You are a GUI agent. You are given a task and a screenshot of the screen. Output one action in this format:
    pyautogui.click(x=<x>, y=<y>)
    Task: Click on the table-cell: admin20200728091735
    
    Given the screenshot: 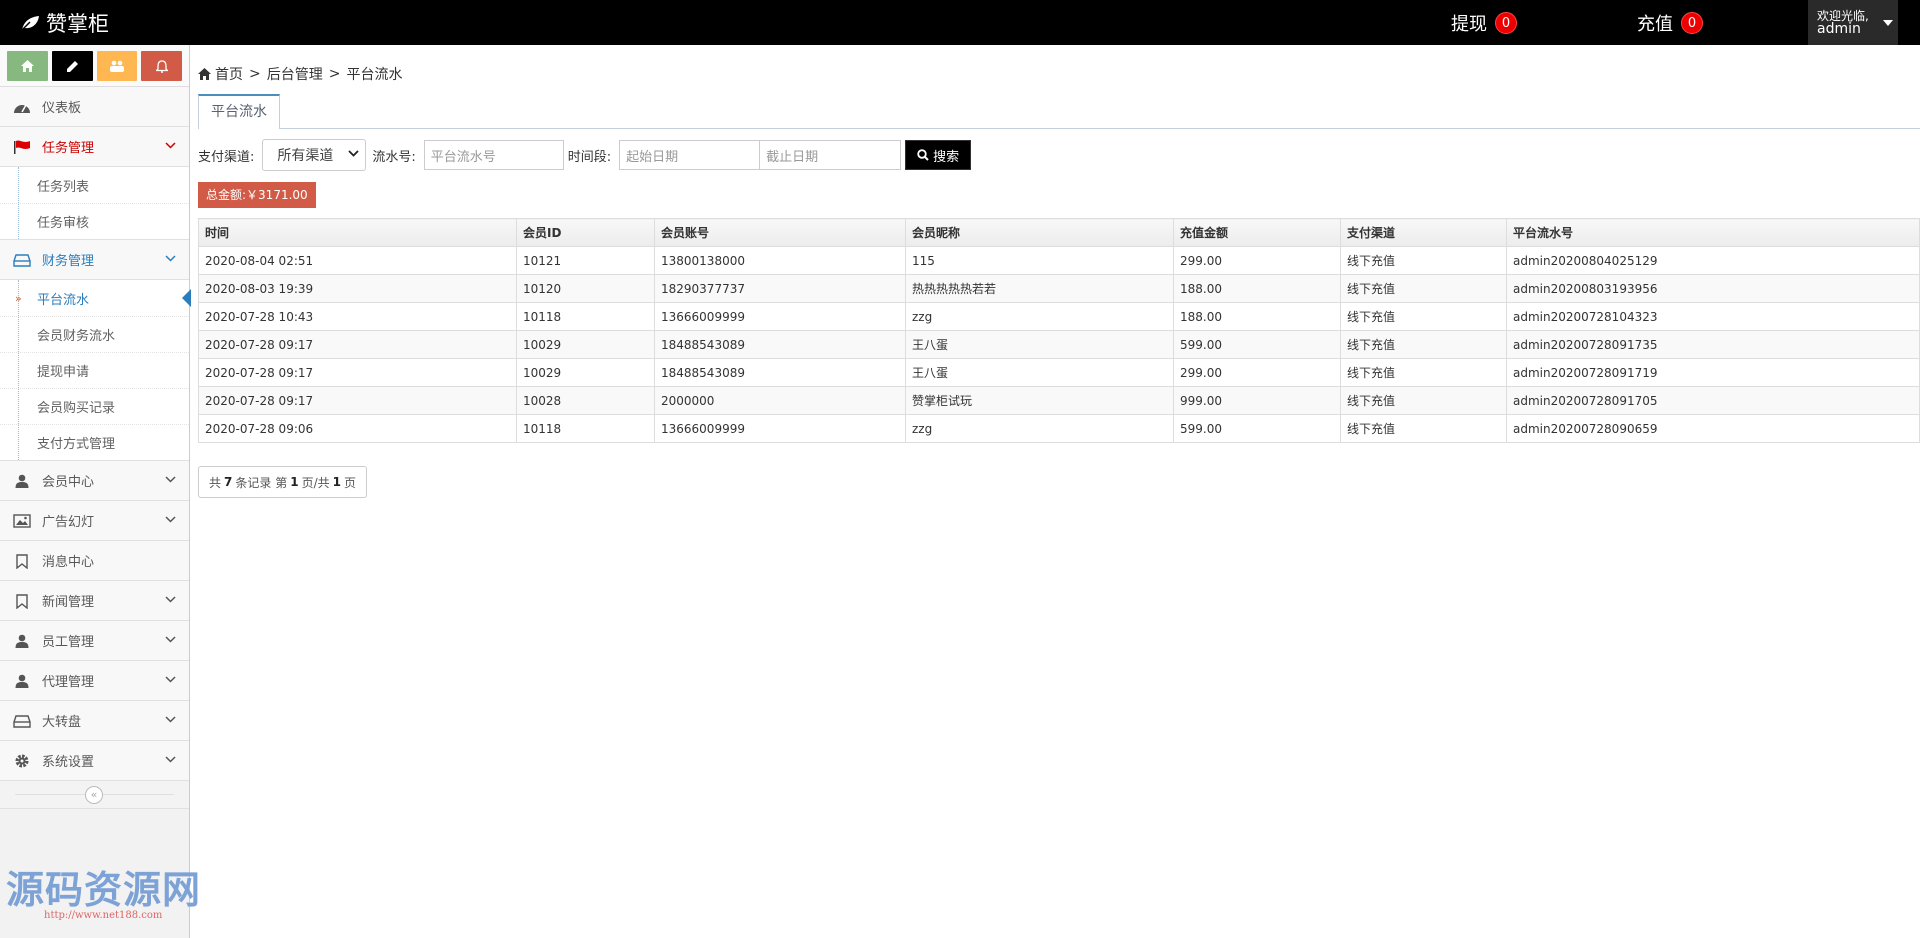 What is the action you would take?
    pyautogui.click(x=1713, y=344)
    